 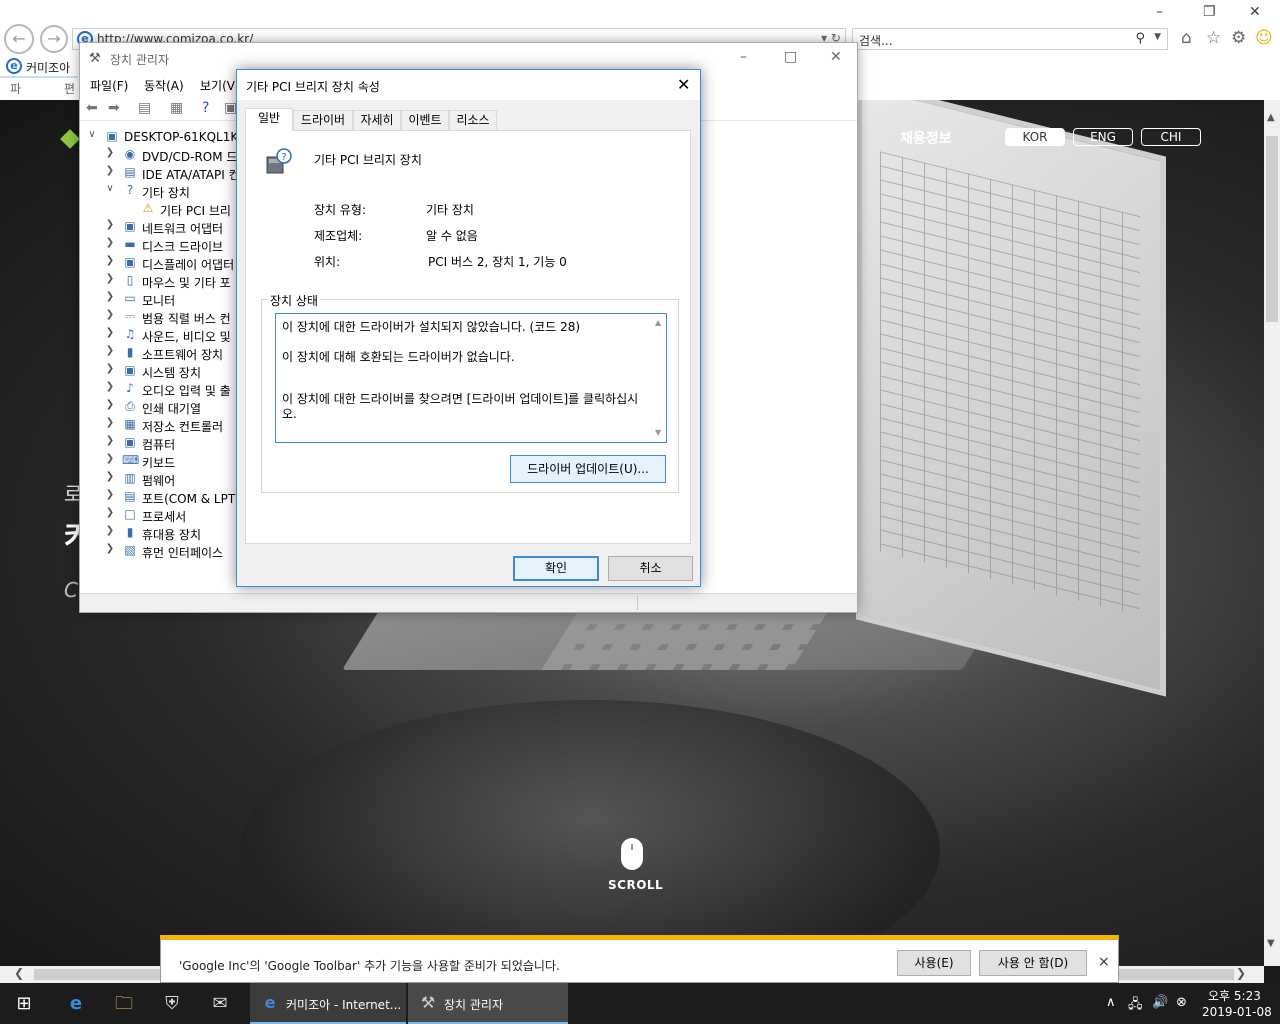 What do you see at coordinates (1135, 1006) in the screenshot?
I see `network-icon: 🖧` at bounding box center [1135, 1006].